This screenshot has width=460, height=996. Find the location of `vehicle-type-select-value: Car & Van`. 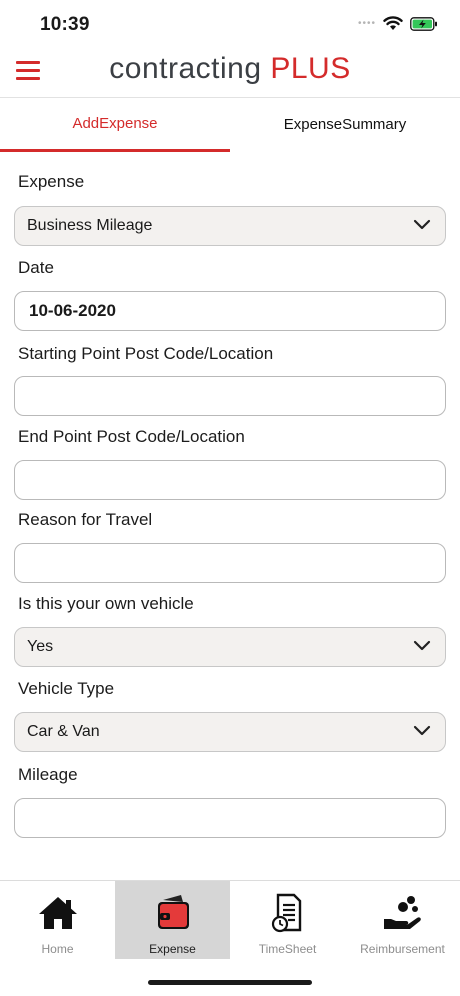

vehicle-type-select-value: Car & Van is located at coordinates (63, 731).